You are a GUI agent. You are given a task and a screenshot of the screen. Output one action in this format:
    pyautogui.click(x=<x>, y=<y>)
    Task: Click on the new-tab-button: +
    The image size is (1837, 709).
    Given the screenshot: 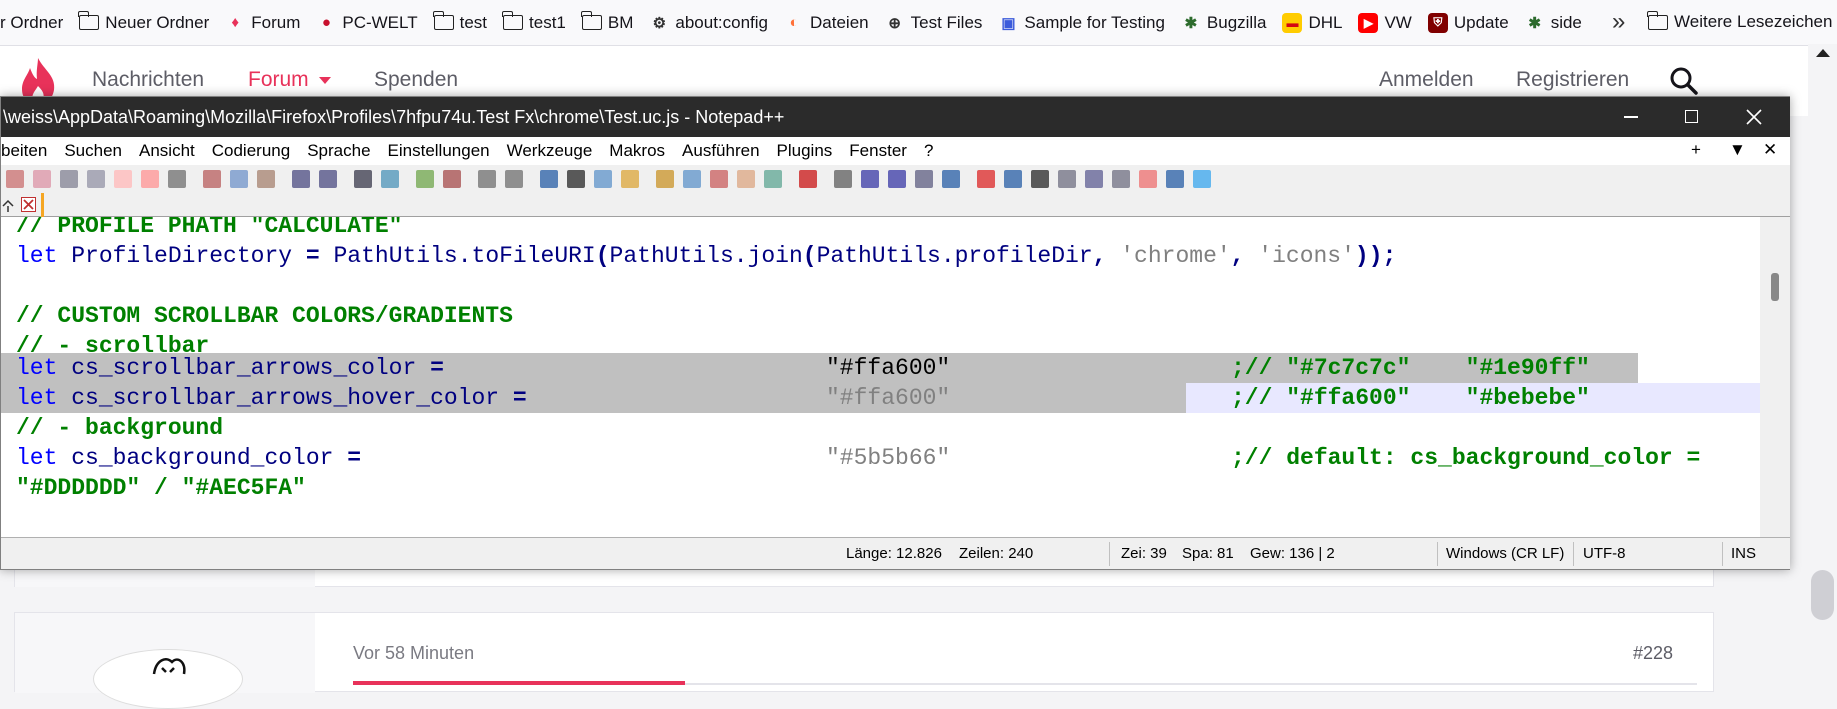 What is the action you would take?
    pyautogui.click(x=1696, y=150)
    